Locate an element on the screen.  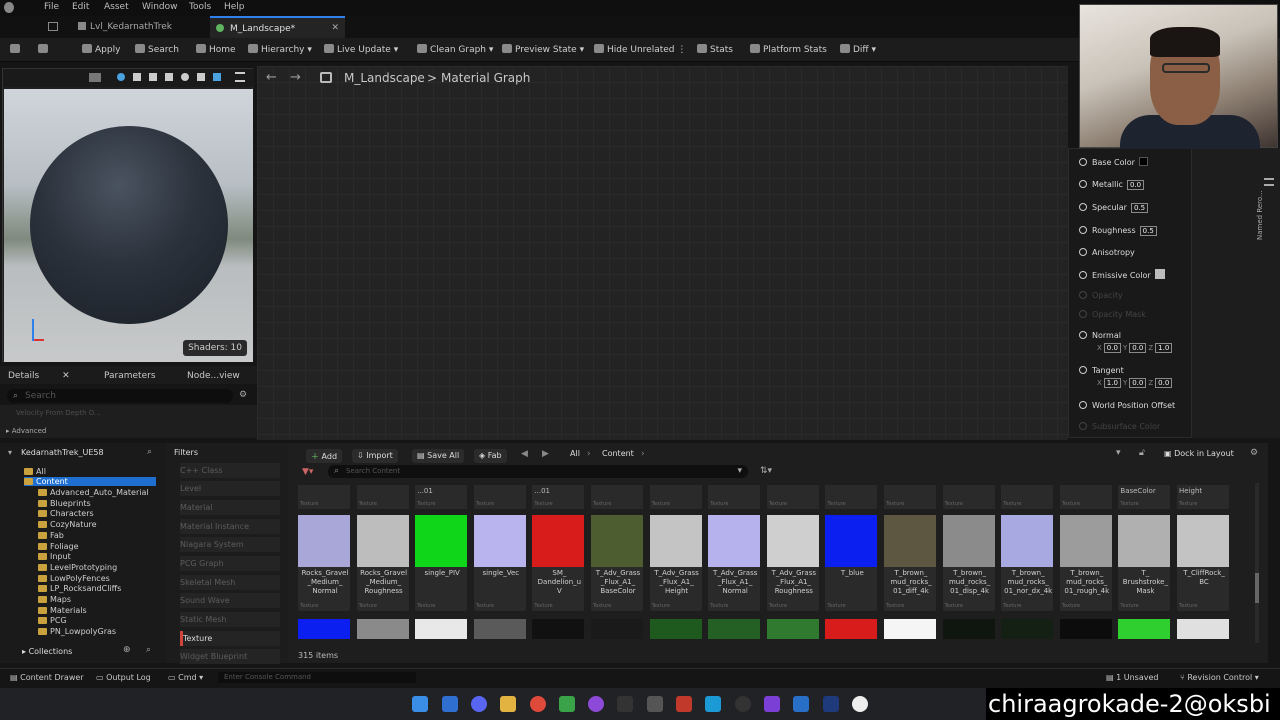
home-icon is located at coordinates (53, 26).